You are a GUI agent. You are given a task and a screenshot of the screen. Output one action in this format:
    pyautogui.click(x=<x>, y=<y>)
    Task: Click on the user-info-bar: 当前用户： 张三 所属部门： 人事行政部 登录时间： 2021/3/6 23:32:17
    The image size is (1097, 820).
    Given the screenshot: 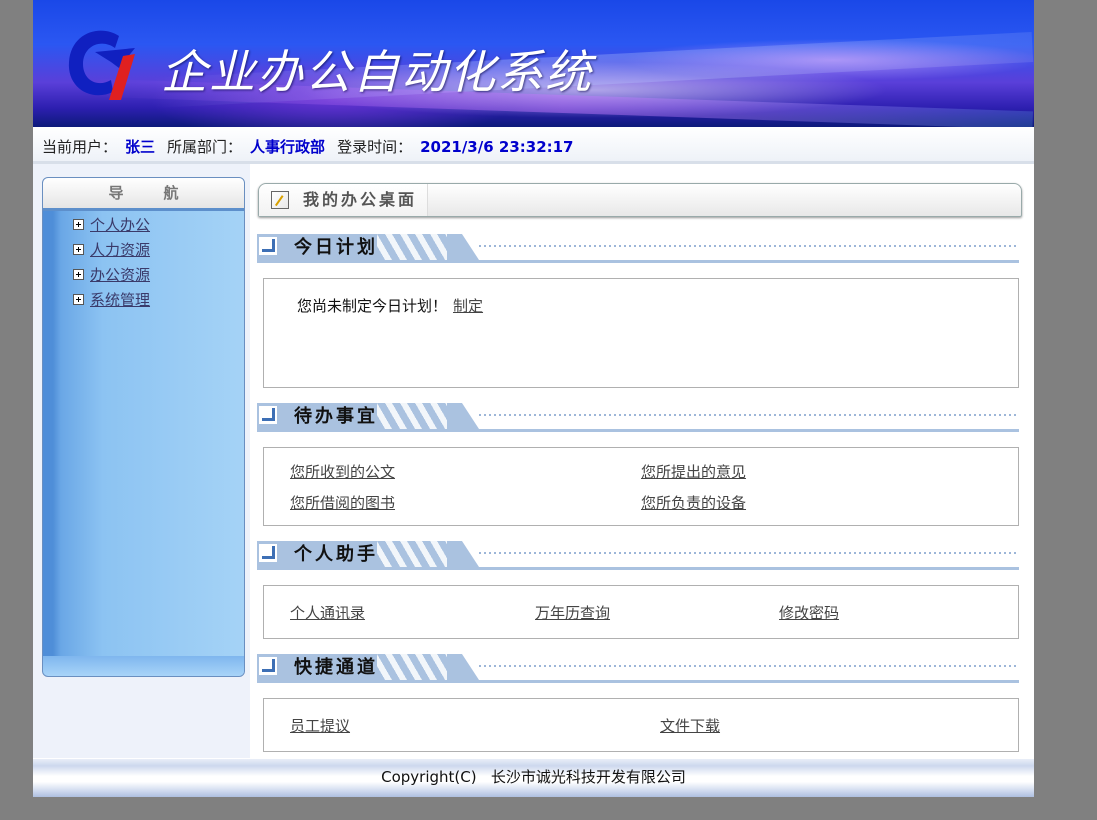 What is the action you would take?
    pyautogui.click(x=533, y=145)
    